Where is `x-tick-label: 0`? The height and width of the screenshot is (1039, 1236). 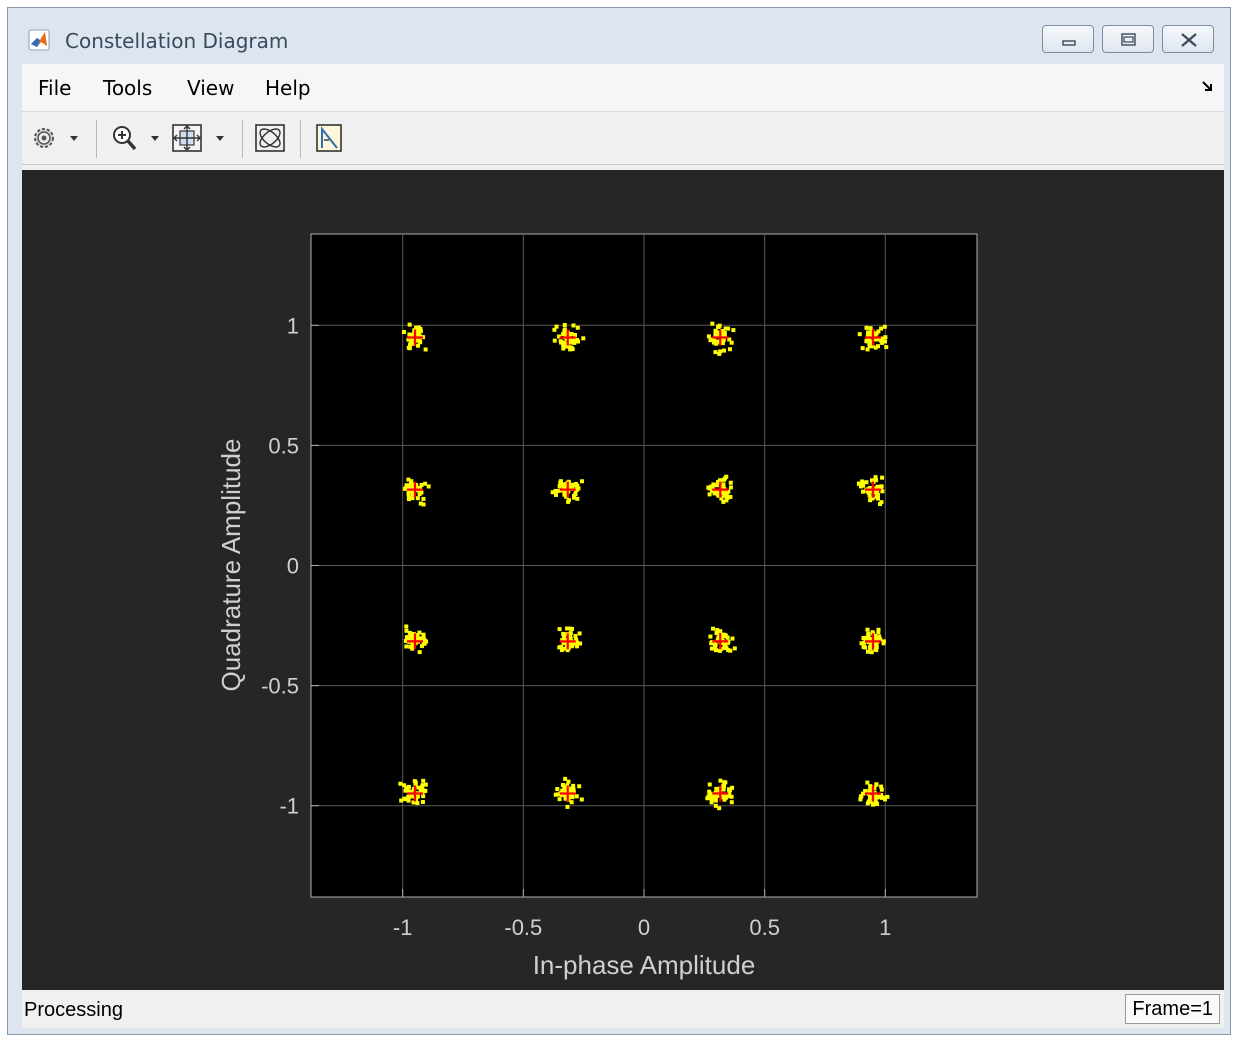 x-tick-label: 0 is located at coordinates (644, 927).